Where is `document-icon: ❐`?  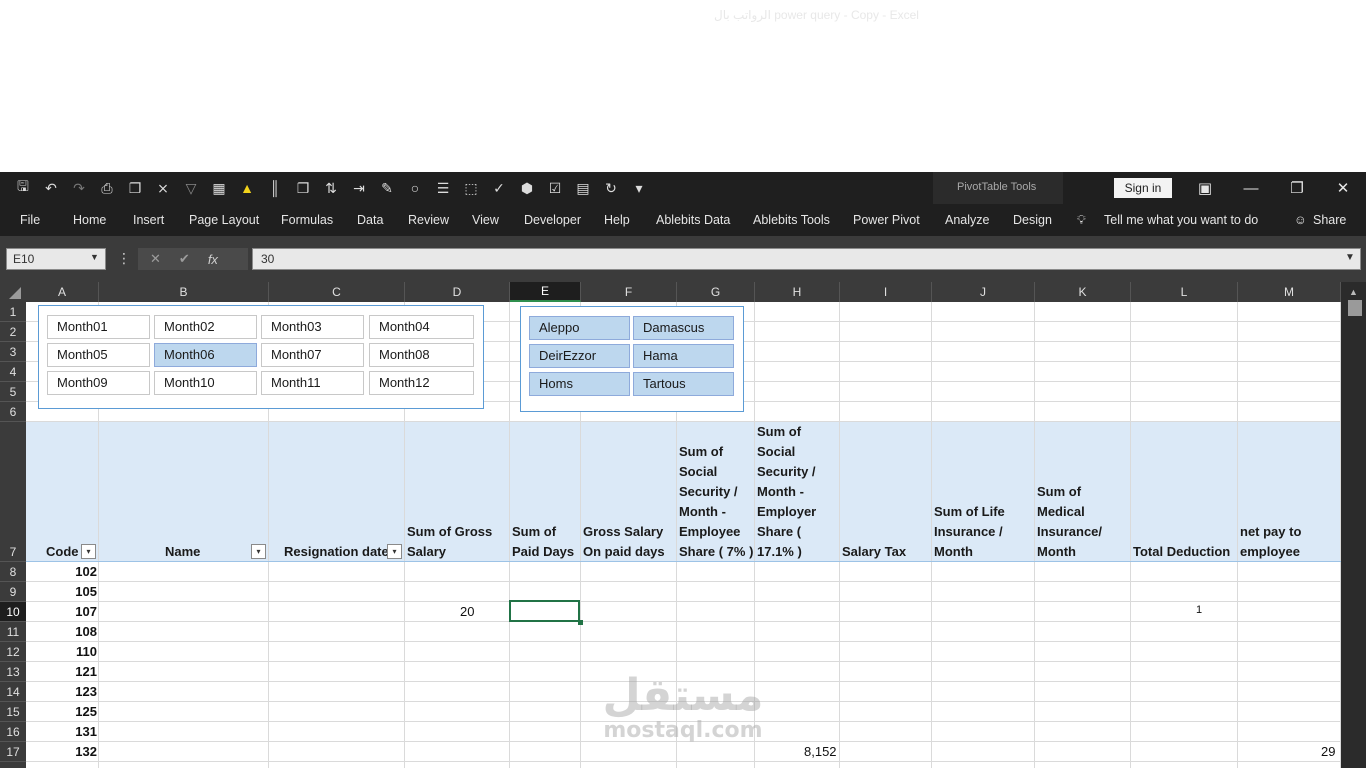
document-icon: ❐ is located at coordinates (135, 188).